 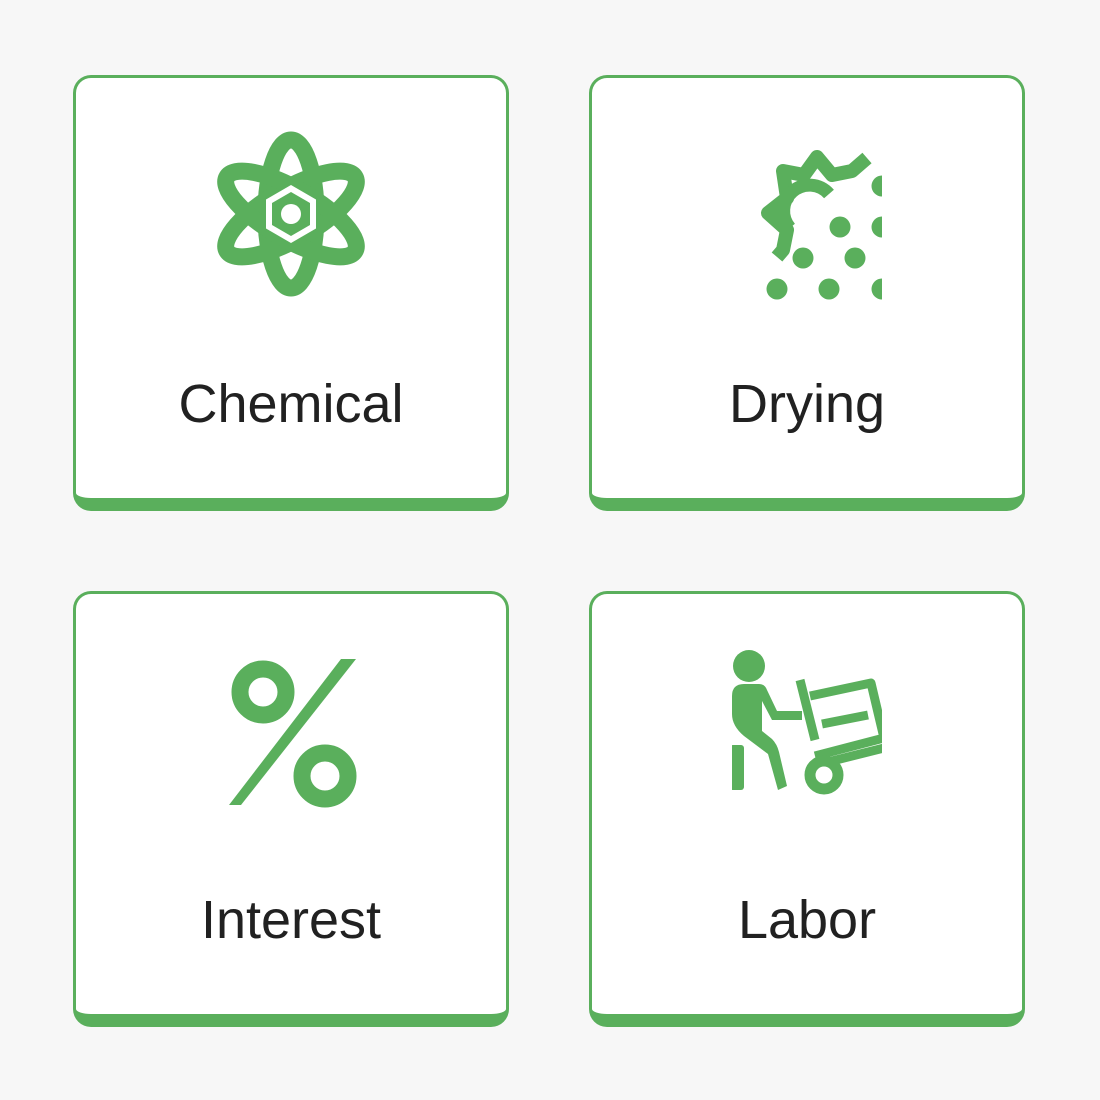 What do you see at coordinates (291, 920) in the screenshot?
I see `tile-label: Interest` at bounding box center [291, 920].